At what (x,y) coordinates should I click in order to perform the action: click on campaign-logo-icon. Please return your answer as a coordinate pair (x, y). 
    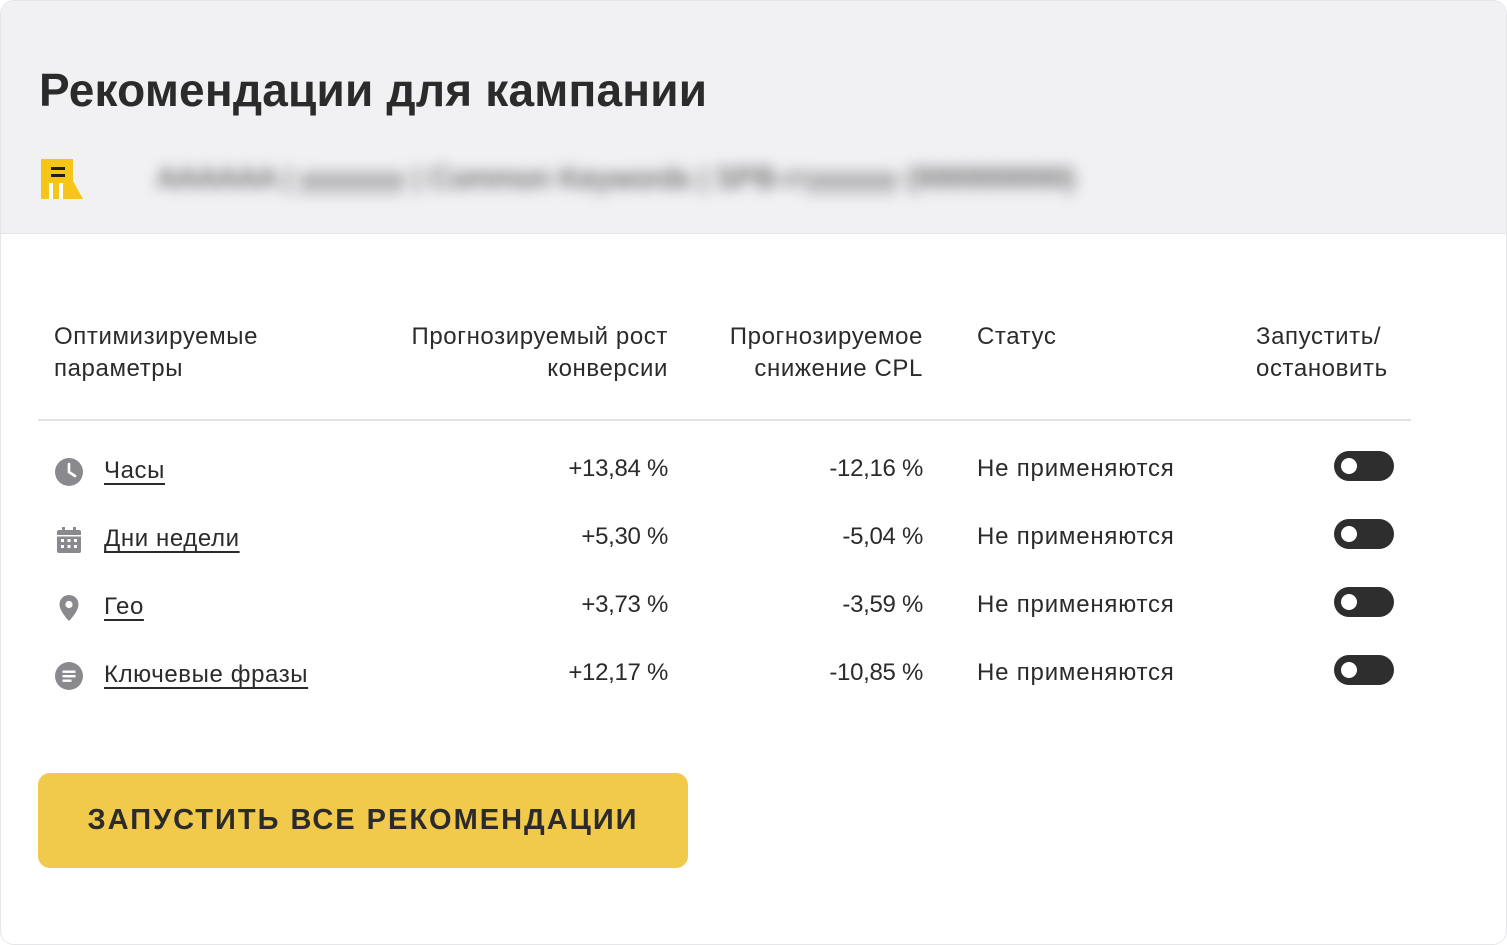
    Looking at the image, I should click on (62, 179).